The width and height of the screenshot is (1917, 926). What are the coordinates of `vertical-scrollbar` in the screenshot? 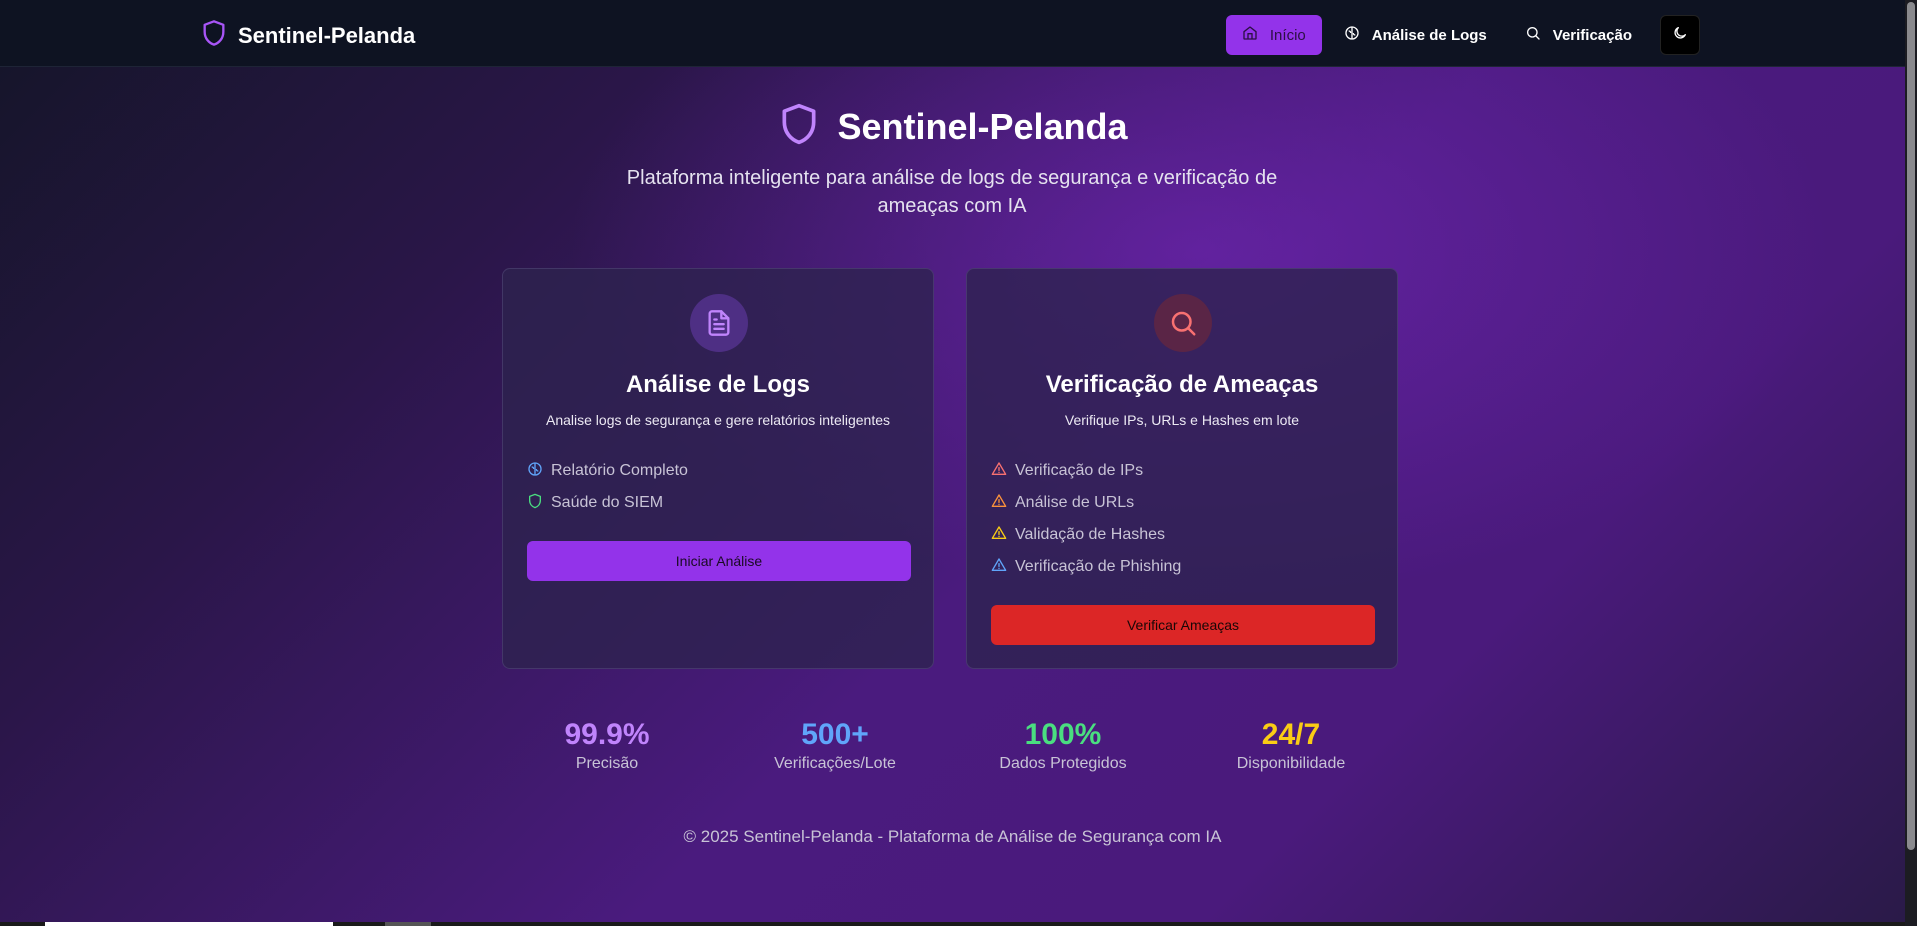 It's located at (1911, 463).